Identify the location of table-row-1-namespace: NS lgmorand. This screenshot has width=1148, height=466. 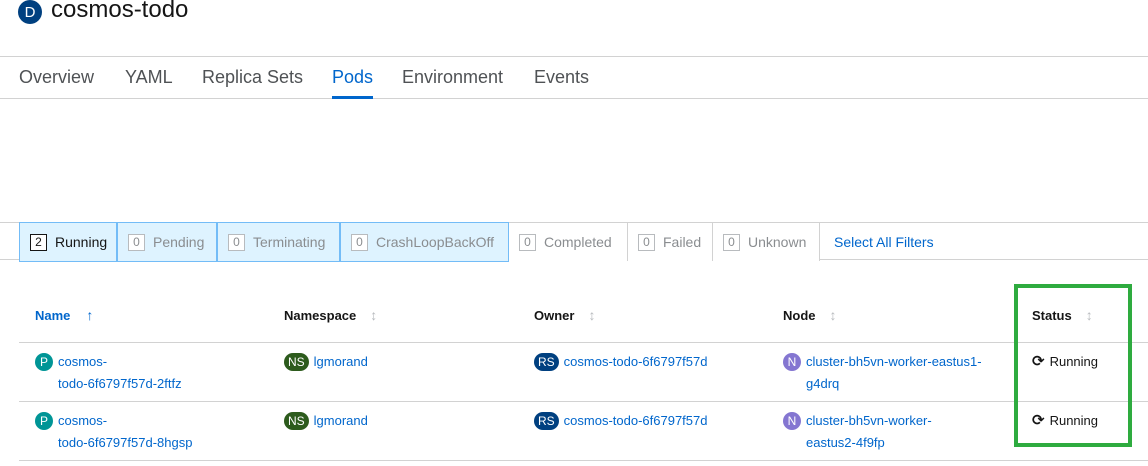
(326, 362).